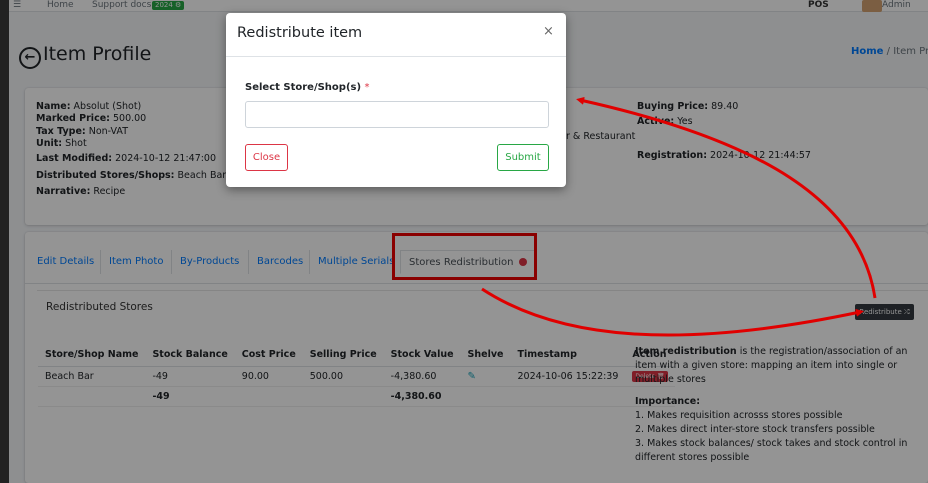  Describe the element at coordinates (672, 312) in the screenshot. I see `arrow-tab-to-button` at that location.